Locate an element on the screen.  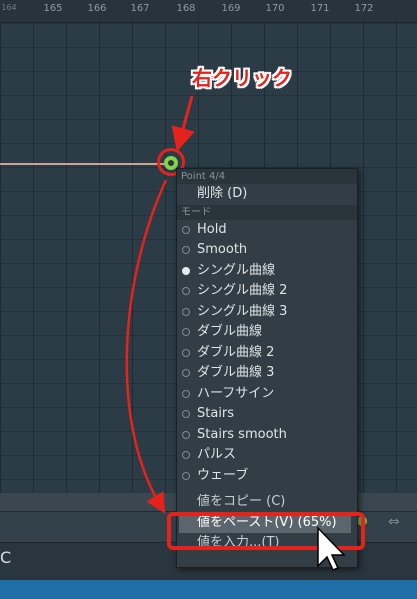
cursor-icon is located at coordinates (331, 548).